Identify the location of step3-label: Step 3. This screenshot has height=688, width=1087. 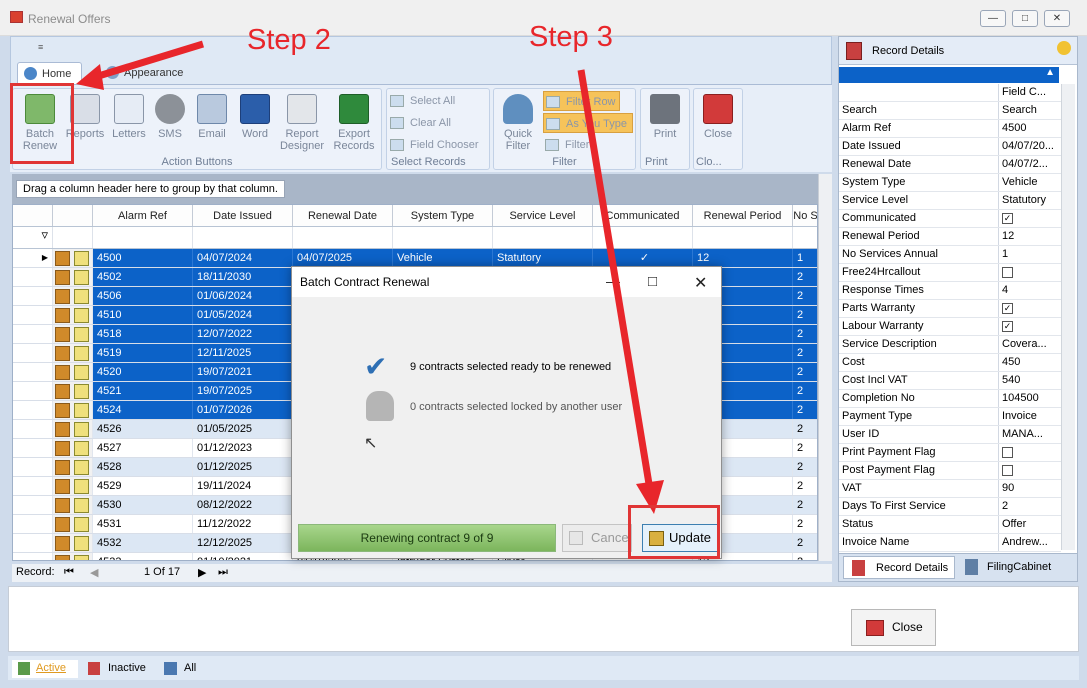
(571, 37).